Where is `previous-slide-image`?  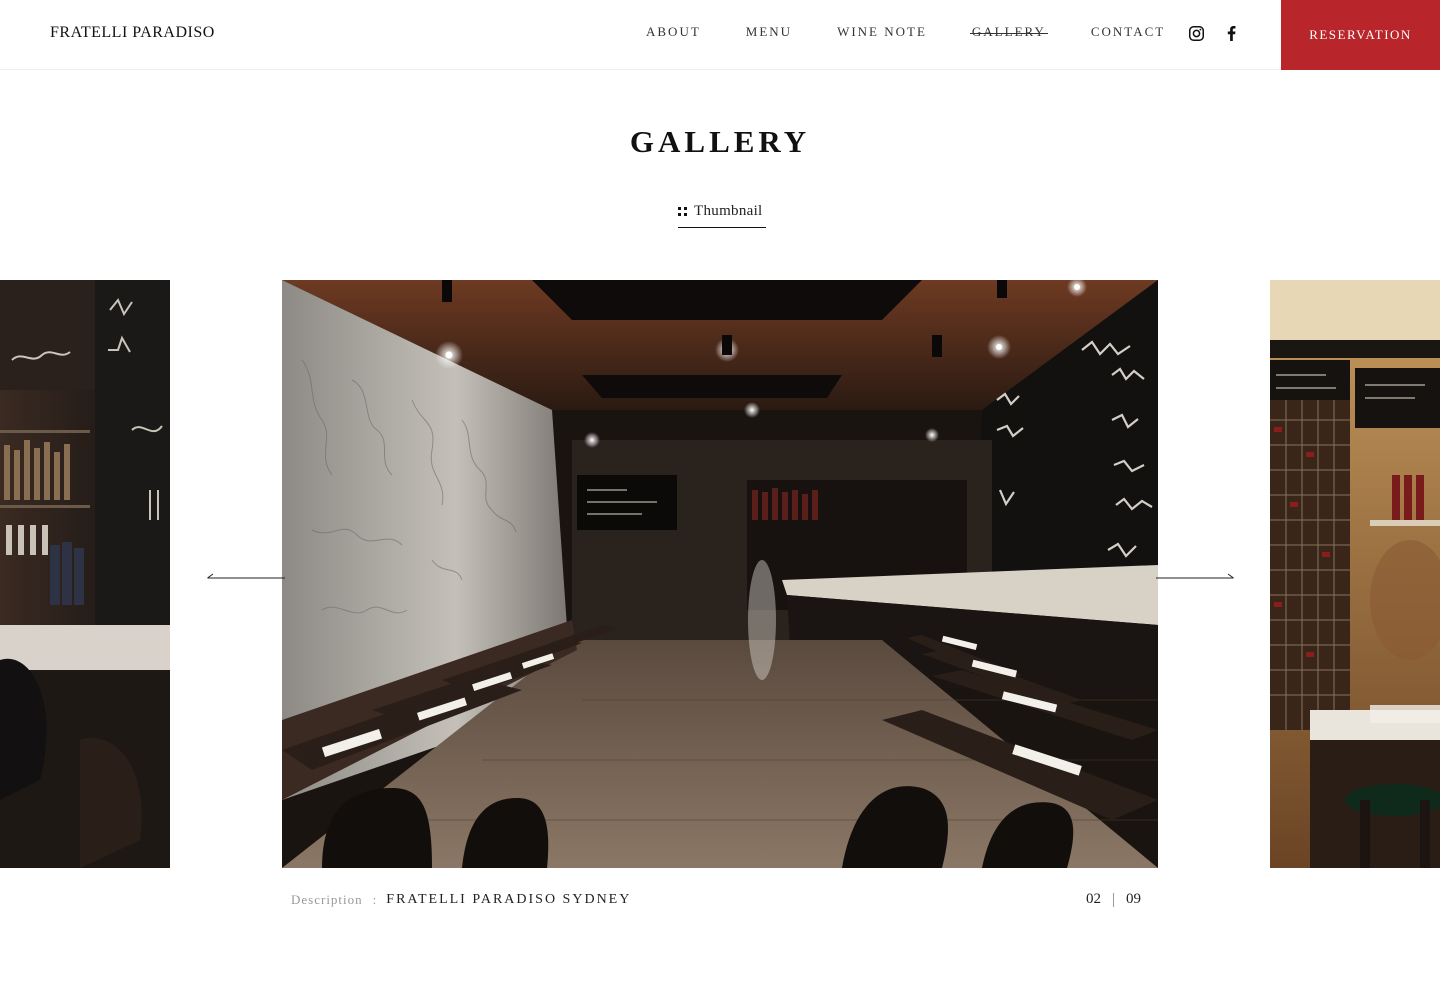
previous-slide-image is located at coordinates (85, 574).